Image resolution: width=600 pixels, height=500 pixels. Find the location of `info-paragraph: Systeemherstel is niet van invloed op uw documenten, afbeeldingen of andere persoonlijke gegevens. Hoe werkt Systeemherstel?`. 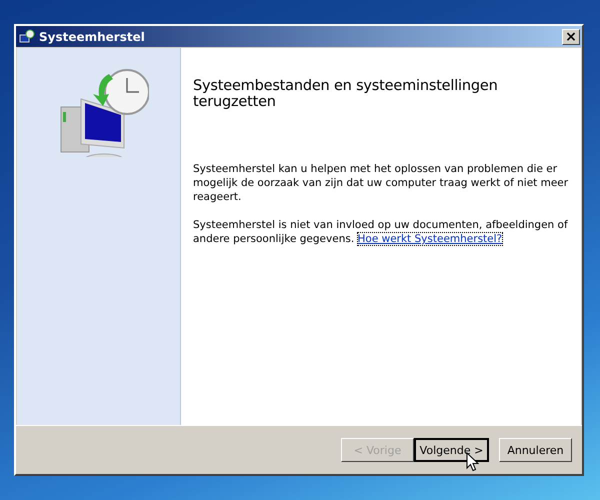

info-paragraph: Systeemherstel is niet van invloed op uw documenten, afbeeldingen of andere persoonlijke gegevens. Hoe werkt Systeemherstel? is located at coordinates (381, 232).